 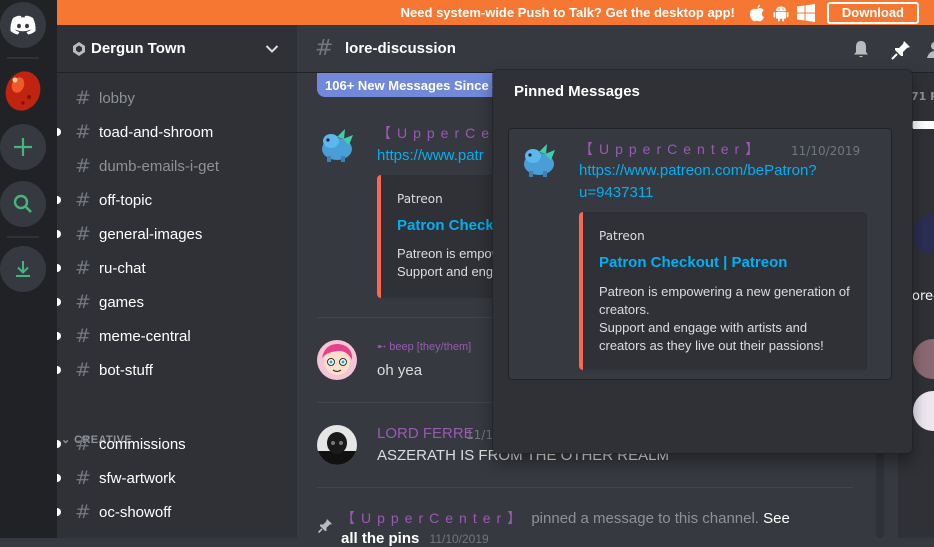 I want to click on server-header: Dergun Town, so click(x=177, y=49).